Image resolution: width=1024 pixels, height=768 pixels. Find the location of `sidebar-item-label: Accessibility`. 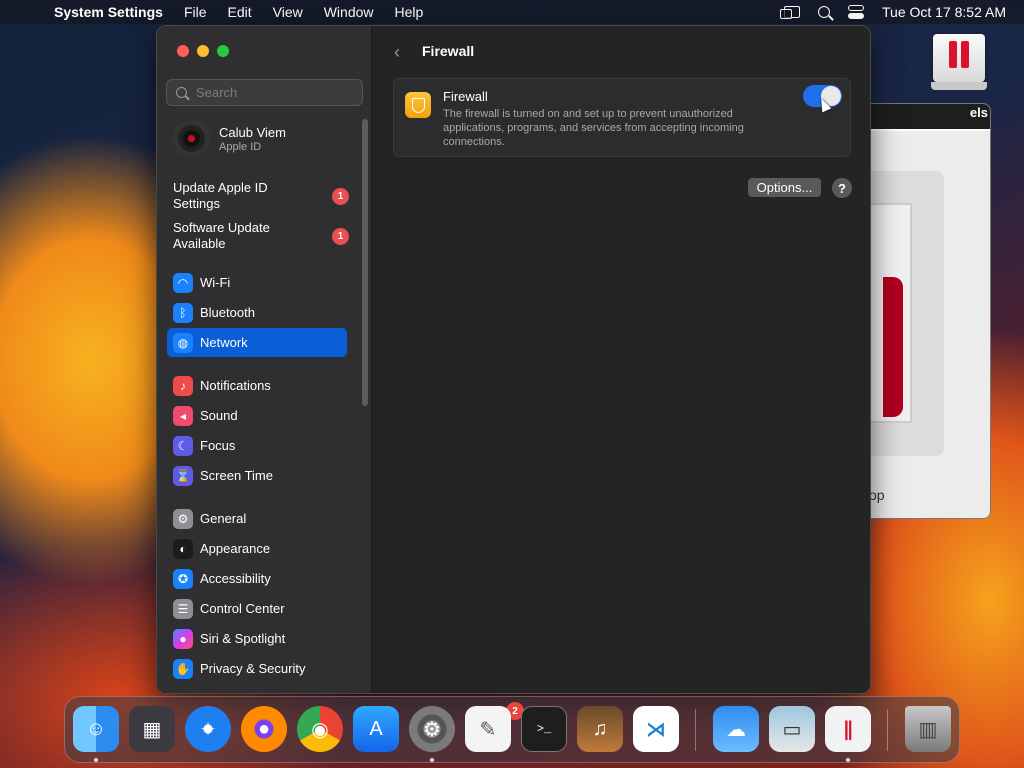

sidebar-item-label: Accessibility is located at coordinates (235, 578).